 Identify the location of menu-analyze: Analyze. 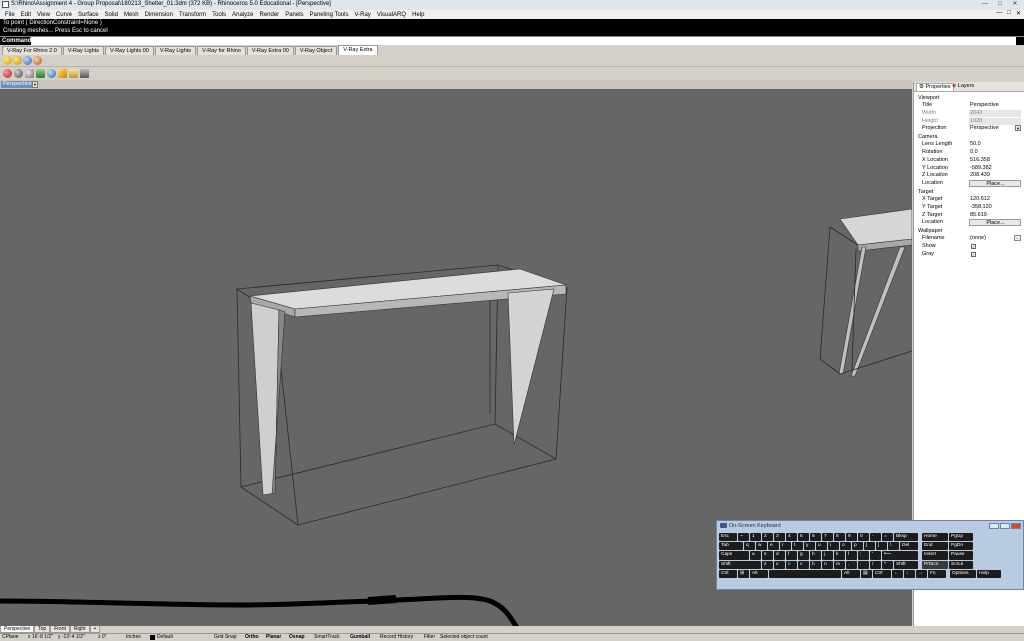
(242, 15).